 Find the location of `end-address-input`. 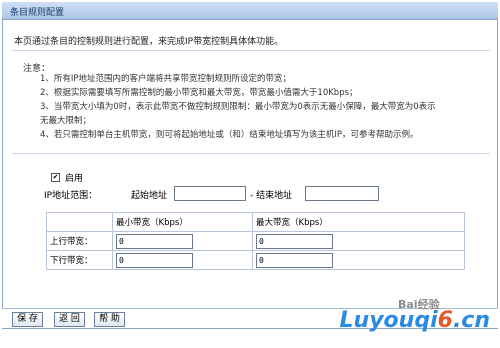

end-address-input is located at coordinates (342, 193).